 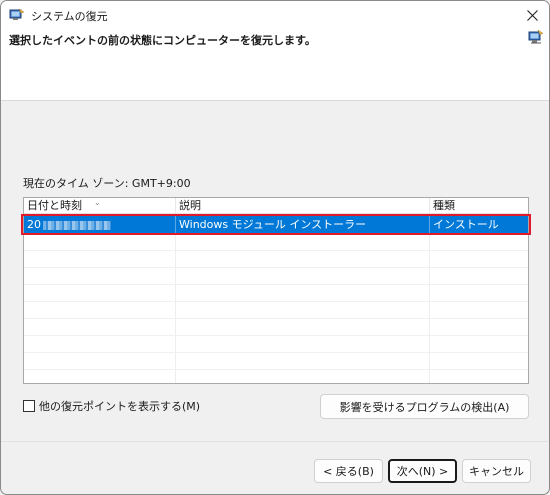 I want to click on scan-affected-programs-button: 影響を受けるプログラムの検出(A), so click(x=424, y=406).